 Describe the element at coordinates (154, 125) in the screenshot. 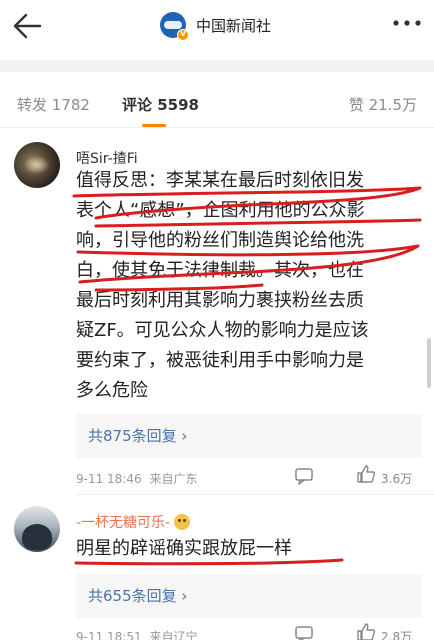

I see `active-tab-indicator` at that location.